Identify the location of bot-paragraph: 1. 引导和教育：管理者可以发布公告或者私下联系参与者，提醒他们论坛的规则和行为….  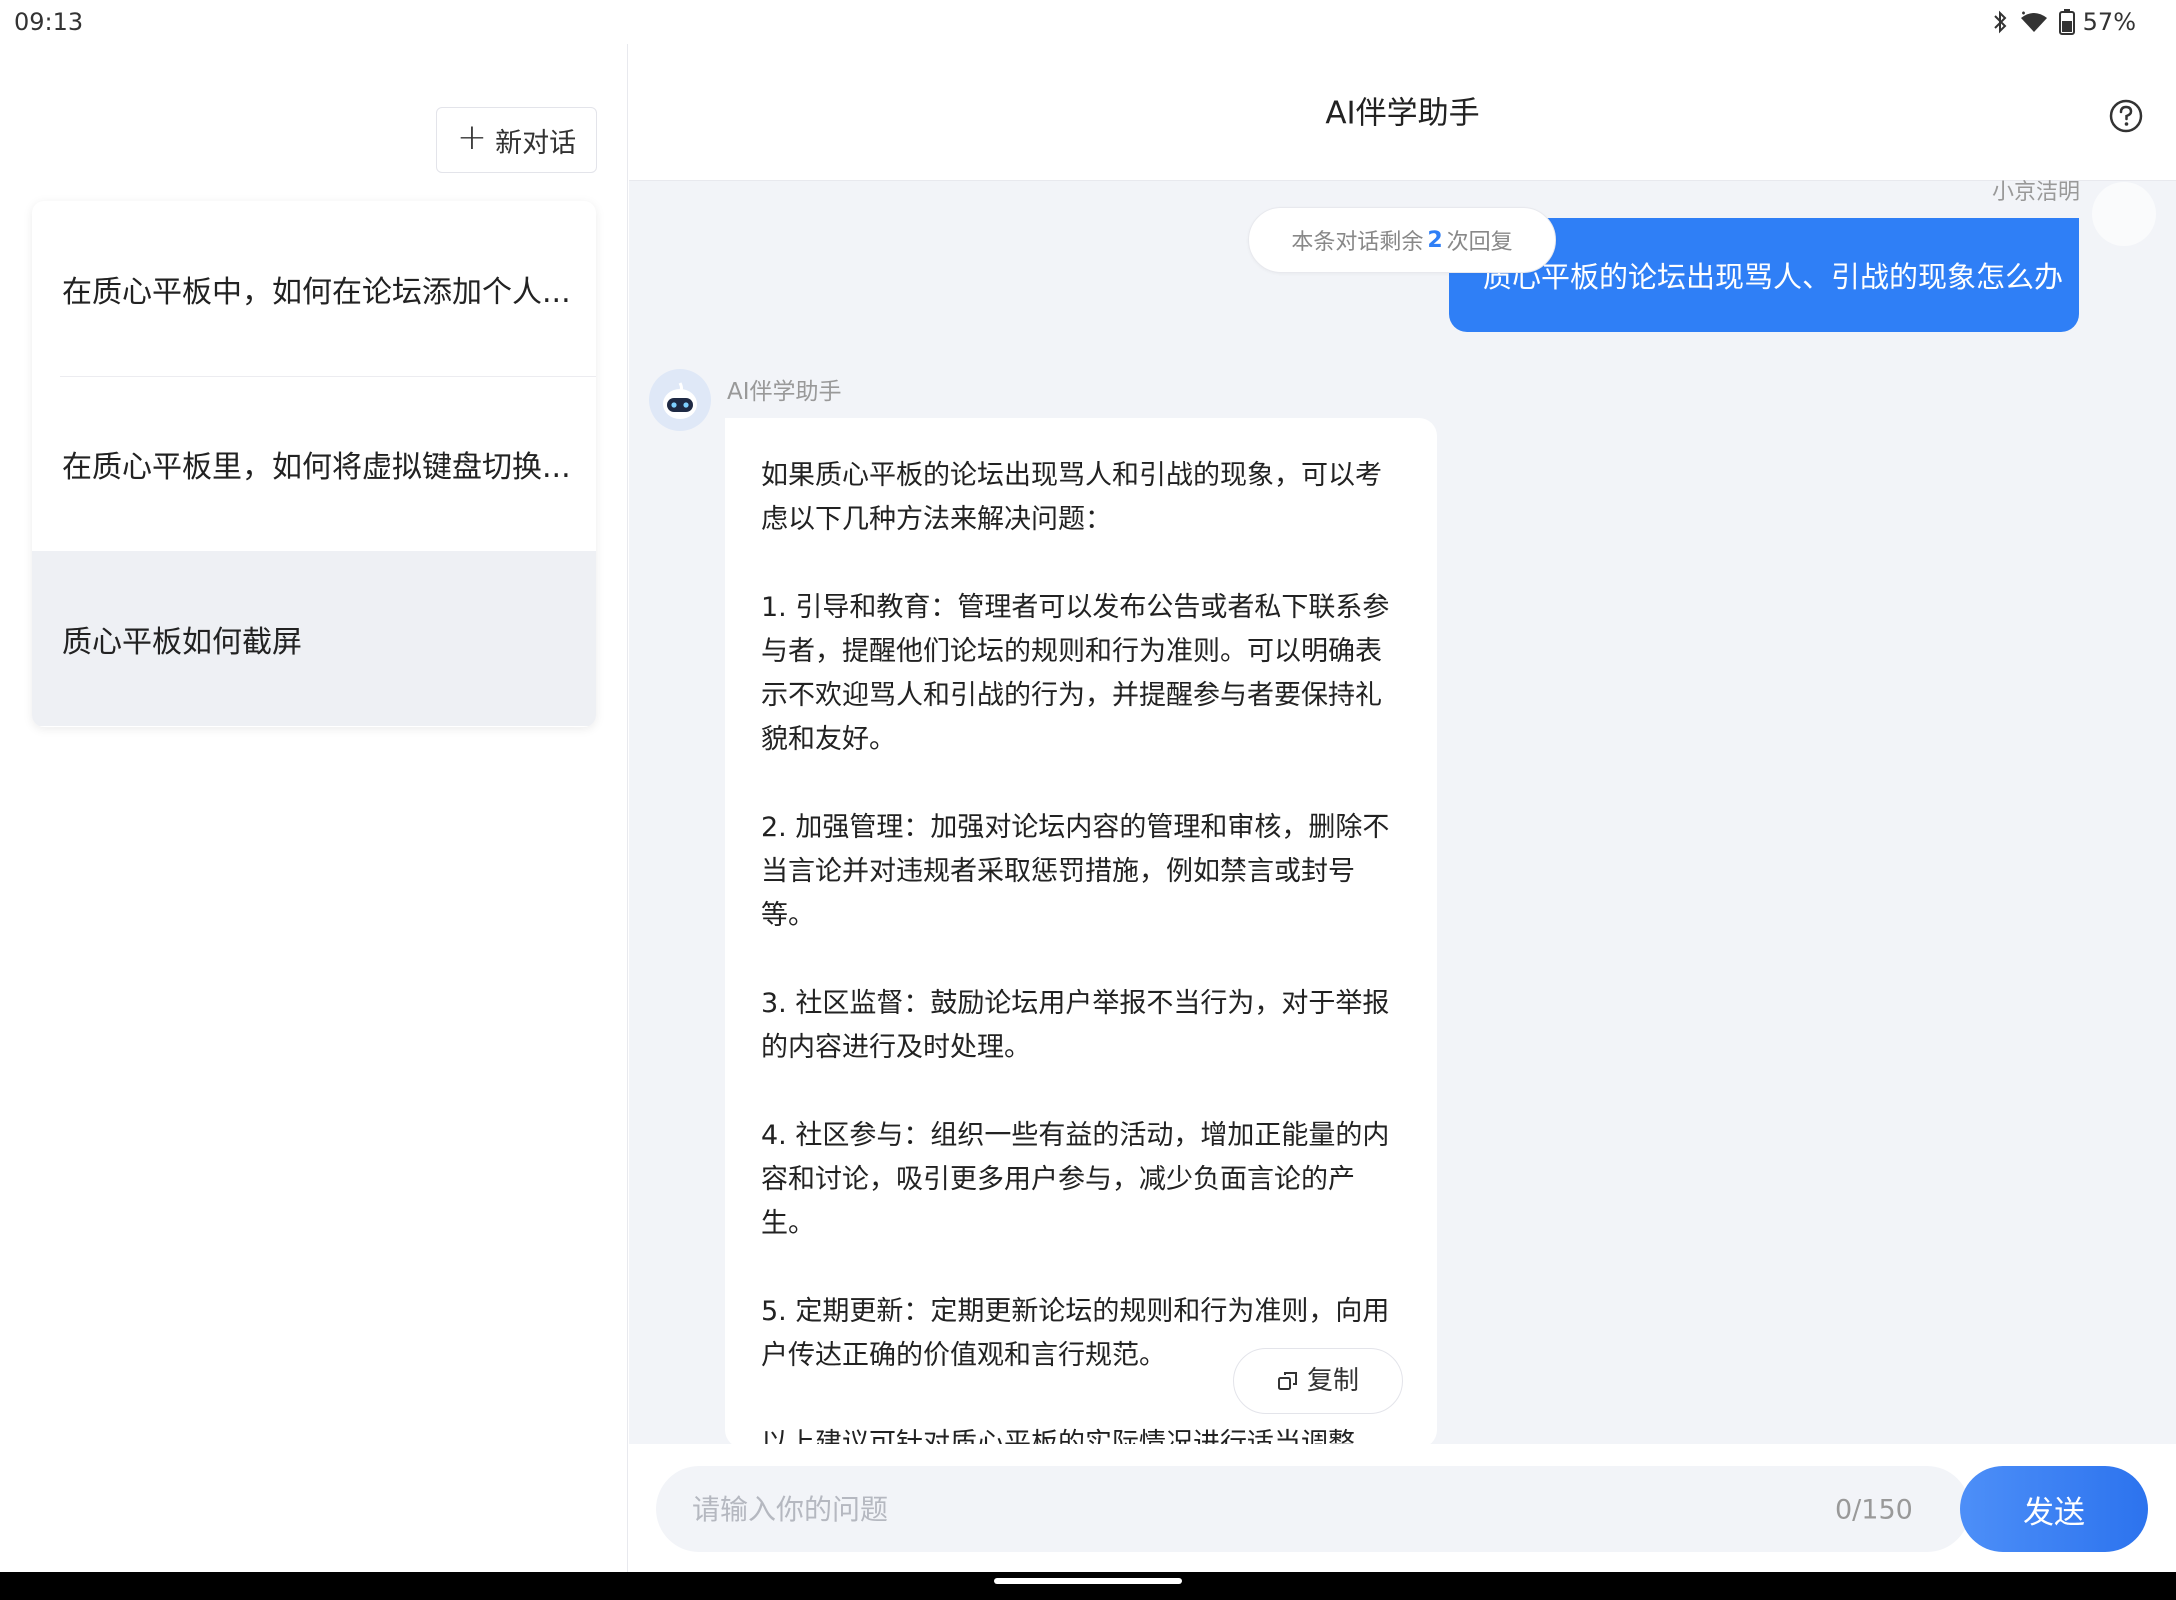
(1075, 673).